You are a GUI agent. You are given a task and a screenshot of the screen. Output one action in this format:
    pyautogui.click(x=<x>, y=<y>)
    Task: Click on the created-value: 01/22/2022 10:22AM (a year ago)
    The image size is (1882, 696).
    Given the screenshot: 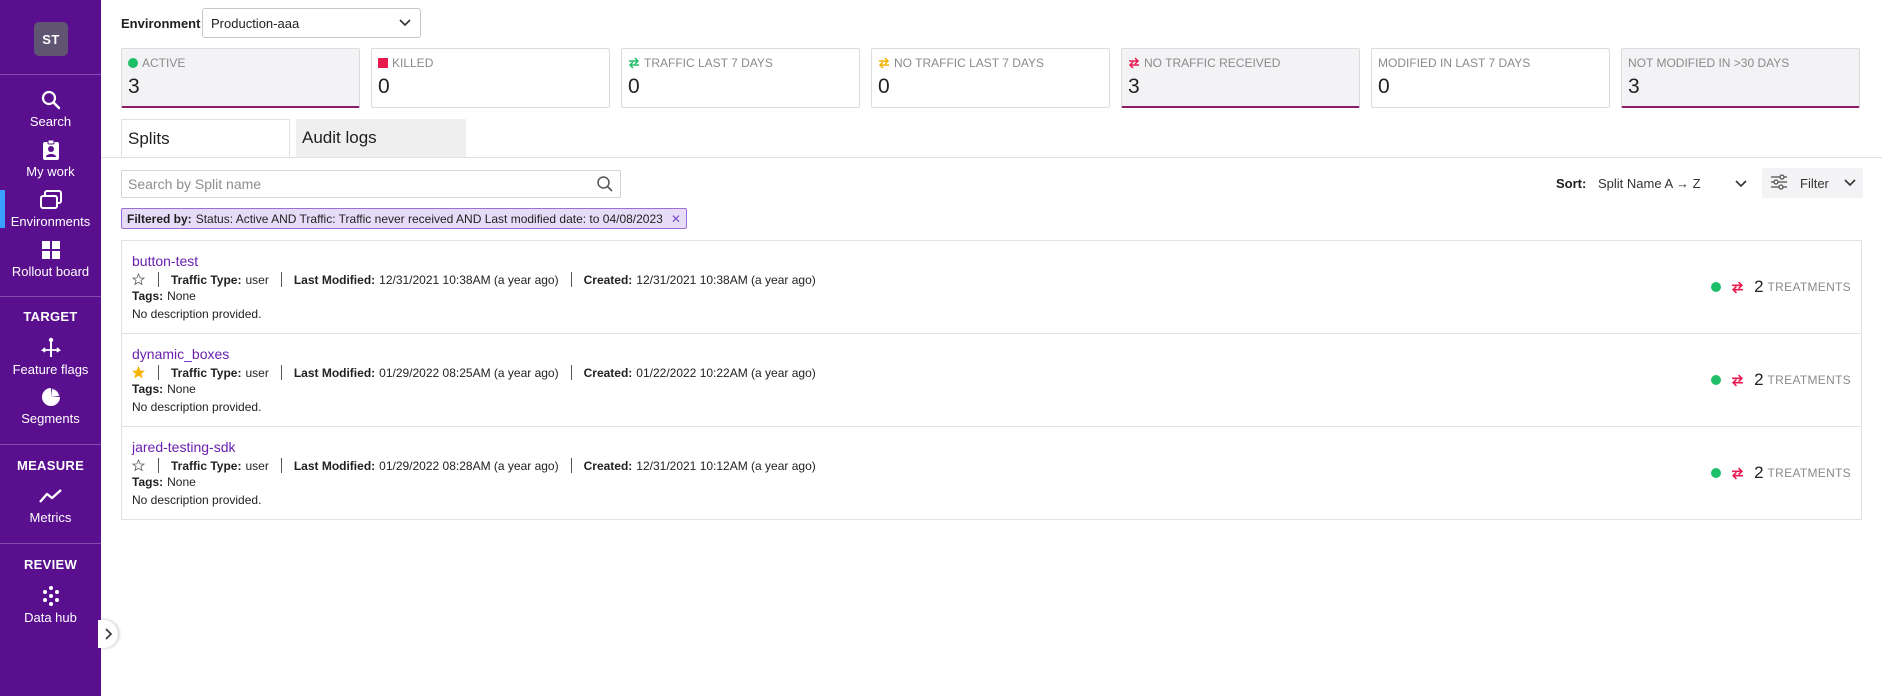 What is the action you would take?
    pyautogui.click(x=726, y=372)
    